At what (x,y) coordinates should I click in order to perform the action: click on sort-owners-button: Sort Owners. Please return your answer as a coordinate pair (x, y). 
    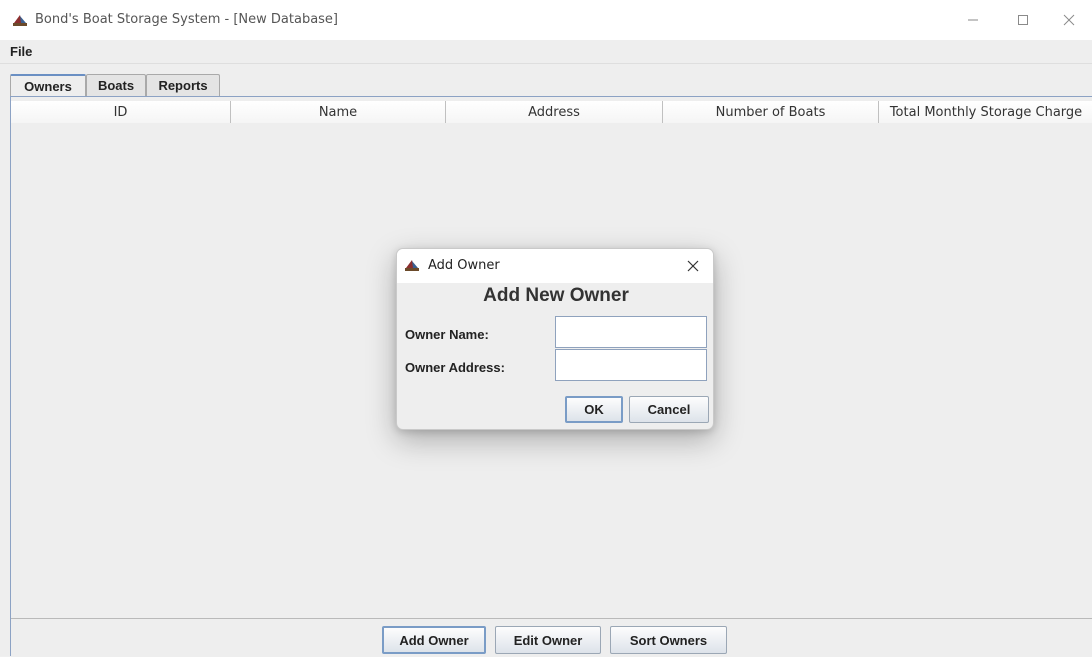
    Looking at the image, I should click on (668, 640).